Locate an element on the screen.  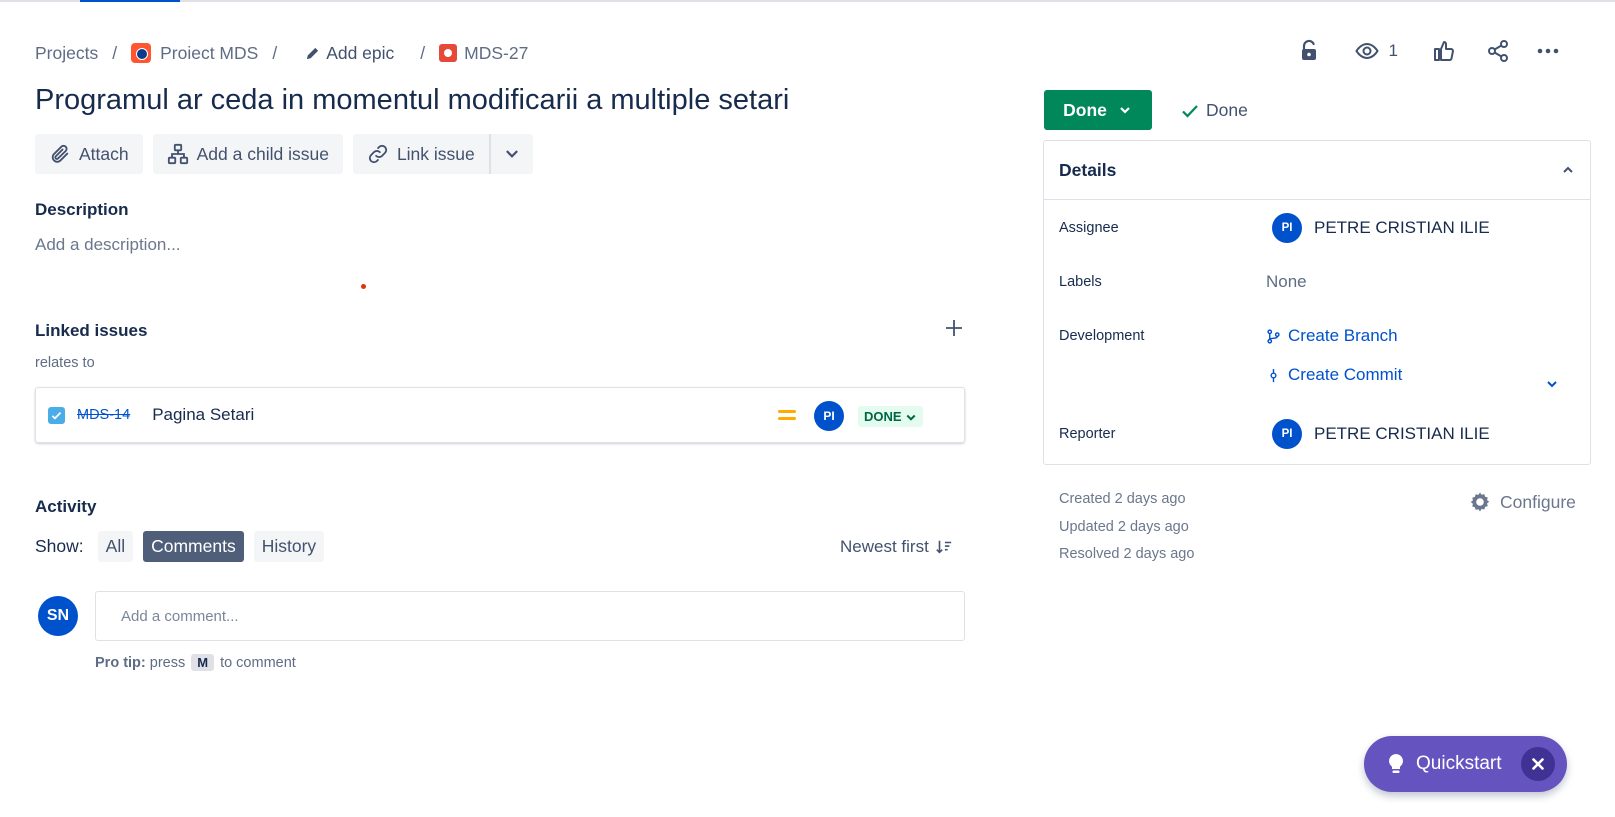
create-commit-link: Create Commit is located at coordinates (1334, 375).